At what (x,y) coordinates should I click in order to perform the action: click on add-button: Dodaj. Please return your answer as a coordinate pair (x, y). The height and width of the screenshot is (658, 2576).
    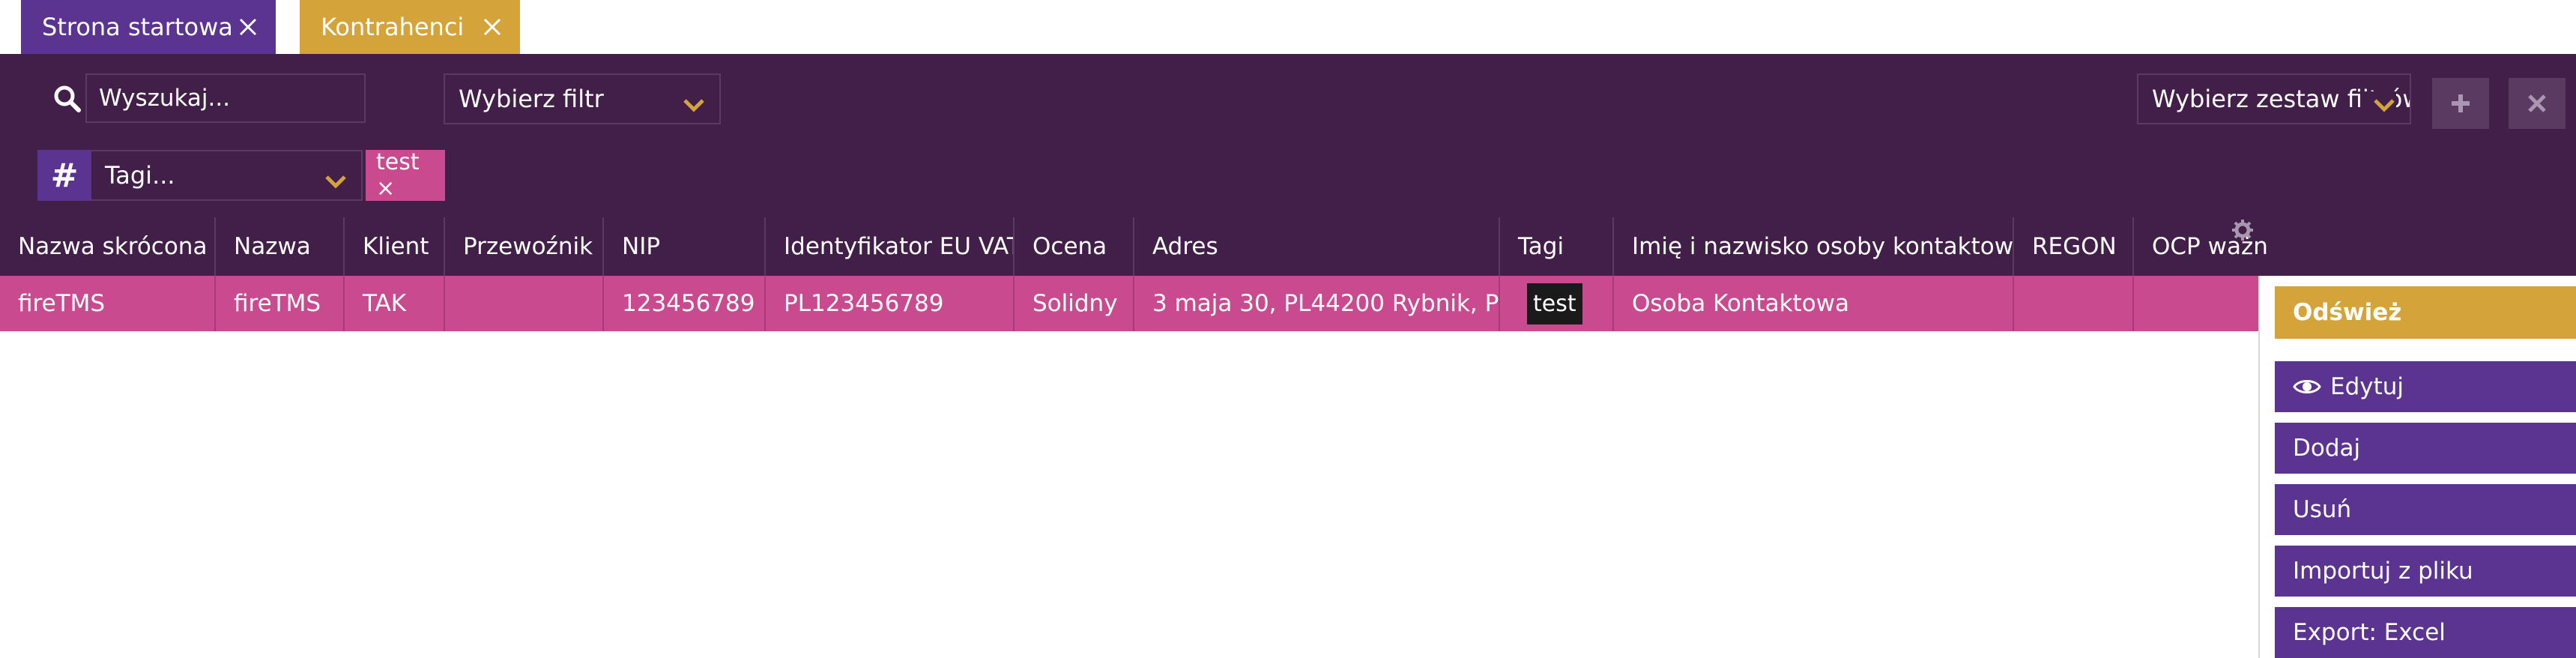
    Looking at the image, I should click on (2425, 449).